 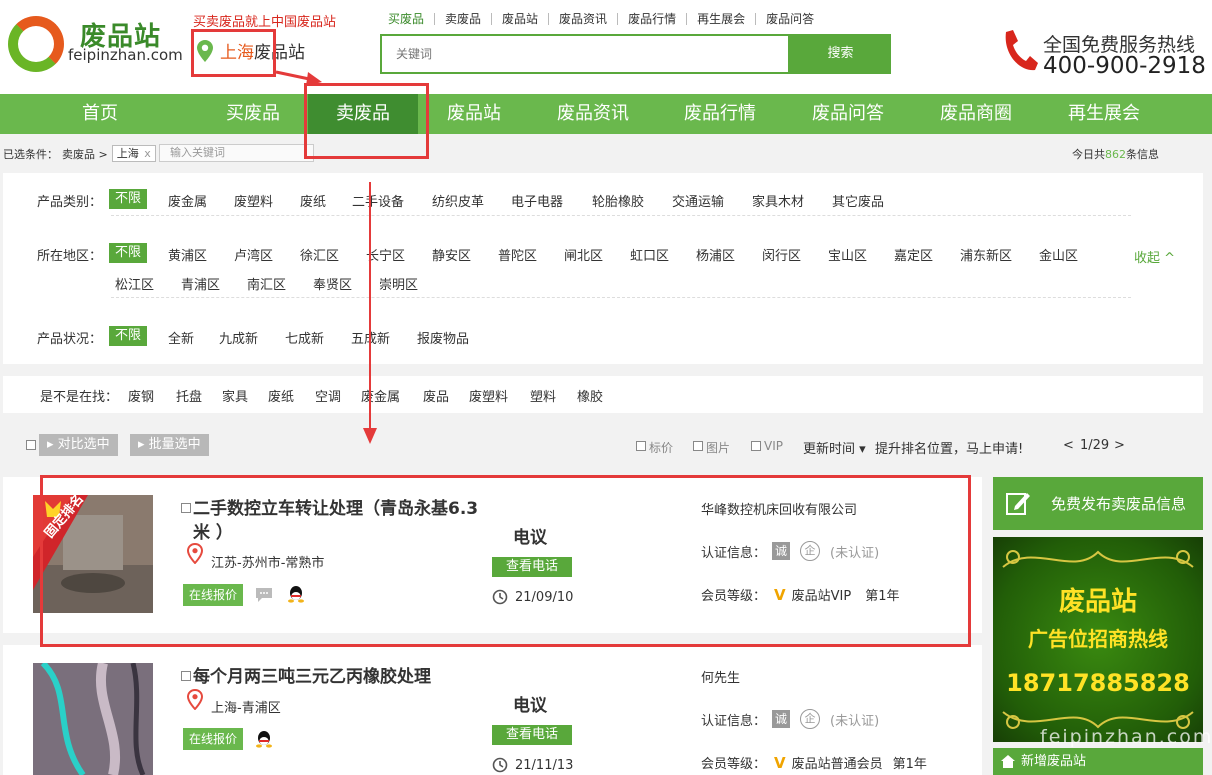 I want to click on keyword-filter-input: 输入关键词, so click(x=236, y=153).